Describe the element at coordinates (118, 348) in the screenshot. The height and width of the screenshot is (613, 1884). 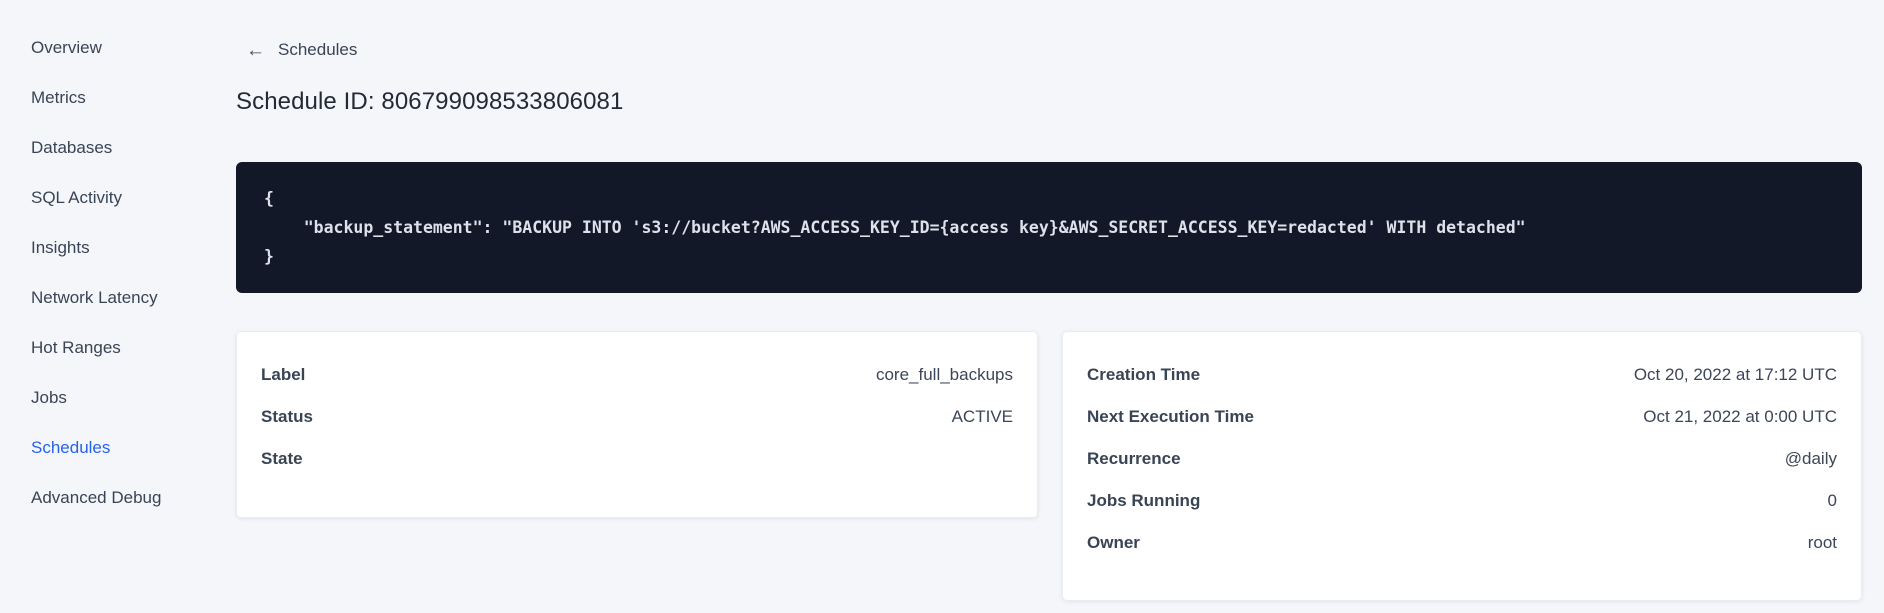
I see `sidebar-item-hot-ranges: Hot Ranges` at that location.